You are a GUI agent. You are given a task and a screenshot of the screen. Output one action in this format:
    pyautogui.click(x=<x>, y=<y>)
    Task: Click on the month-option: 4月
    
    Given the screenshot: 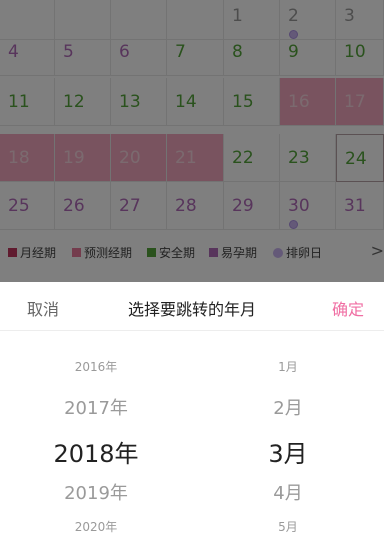 What is the action you would take?
    pyautogui.click(x=288, y=492)
    